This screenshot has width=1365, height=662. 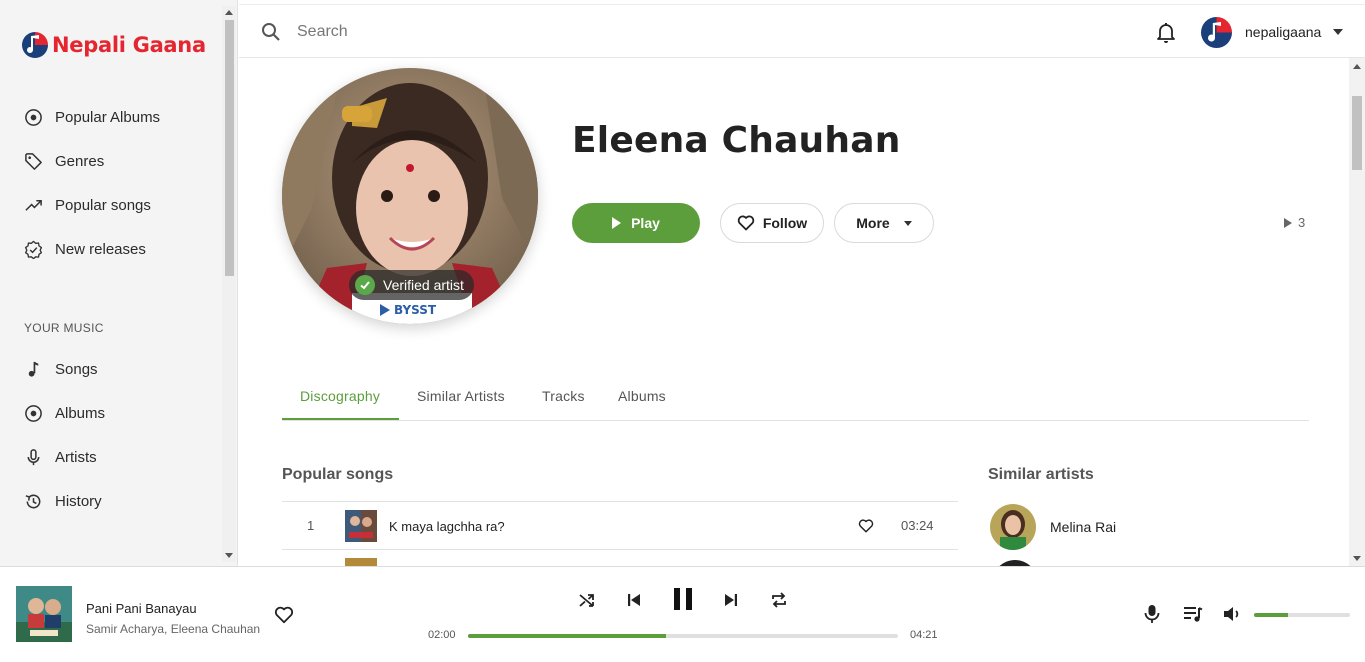 I want to click on queue-icon, so click(x=1193, y=614).